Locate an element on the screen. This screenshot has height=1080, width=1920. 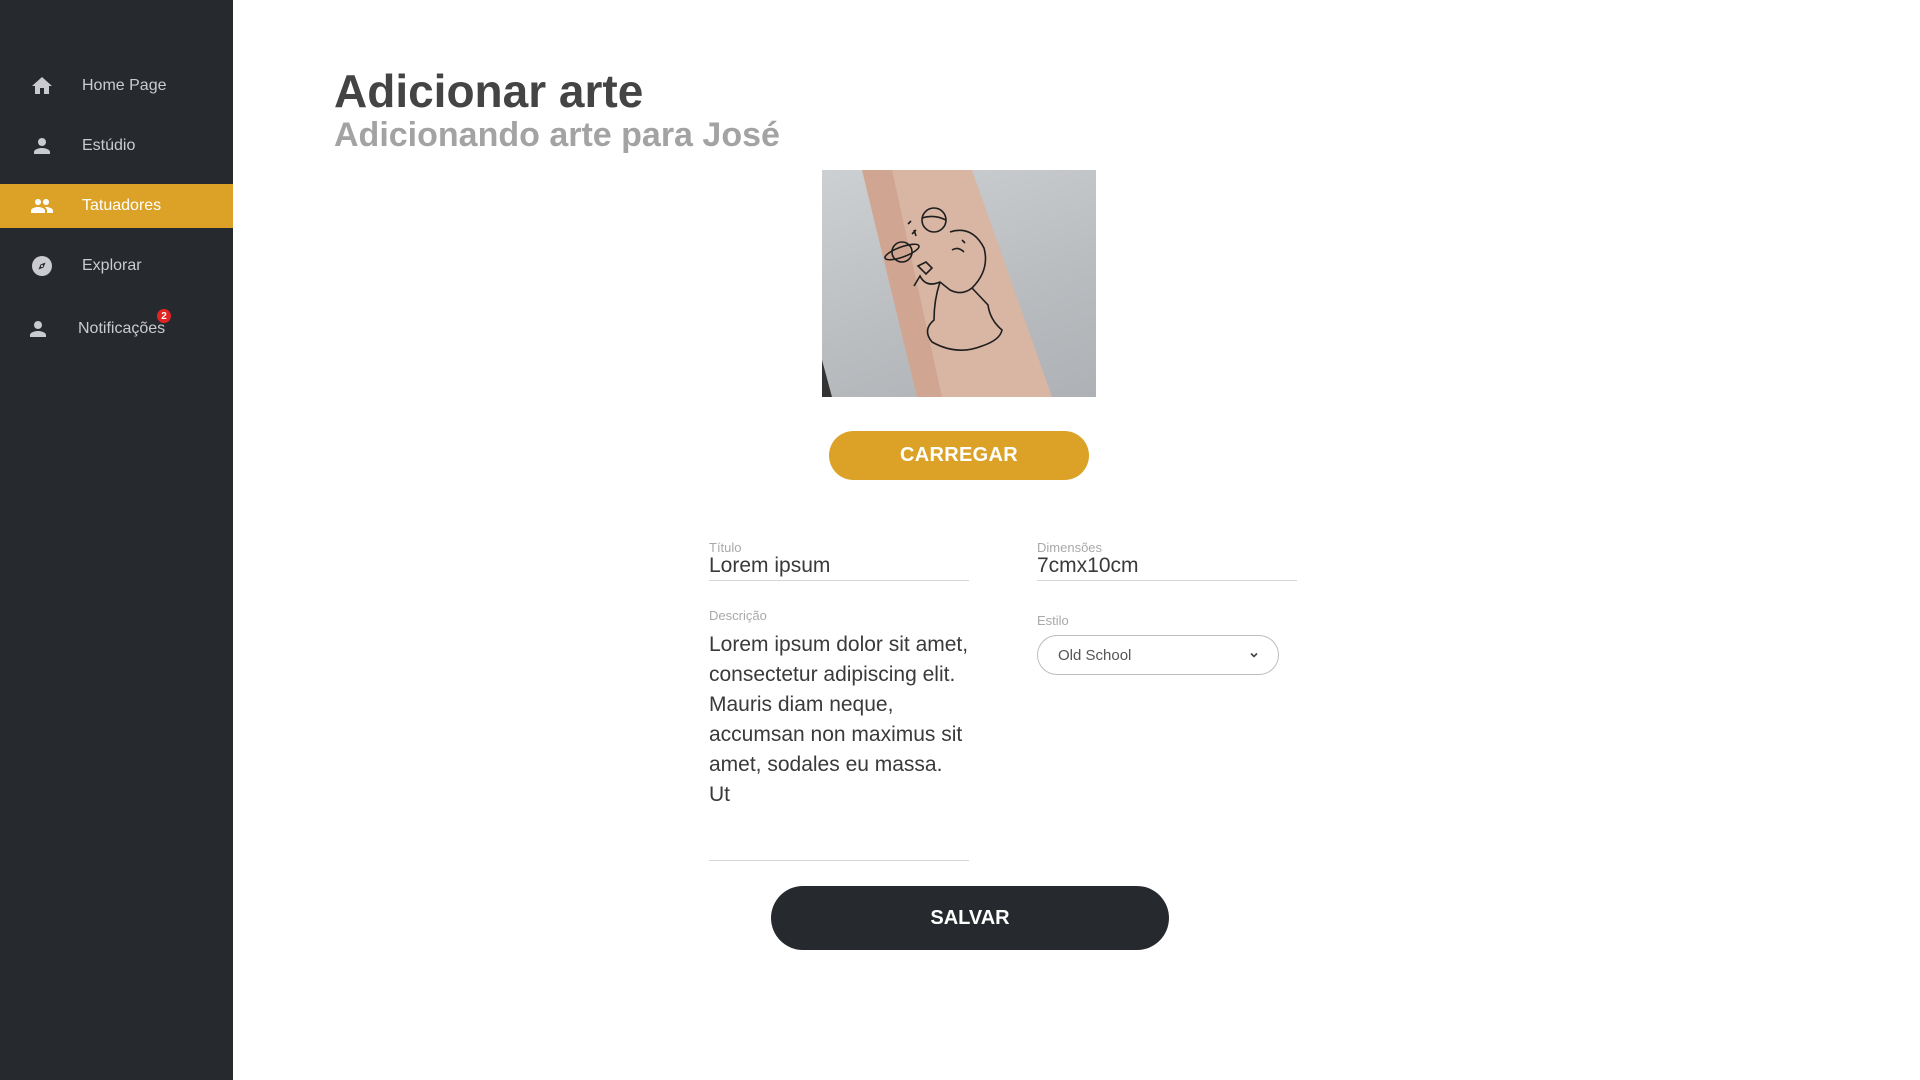
sidebar-item-tatuadores: Tatuadores is located at coordinates (116, 206).